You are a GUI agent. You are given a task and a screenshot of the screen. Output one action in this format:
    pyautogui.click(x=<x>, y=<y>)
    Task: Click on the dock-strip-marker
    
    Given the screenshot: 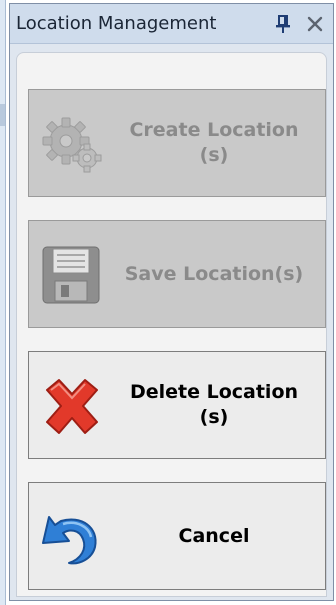 What is the action you would take?
    pyautogui.click(x=2, y=115)
    